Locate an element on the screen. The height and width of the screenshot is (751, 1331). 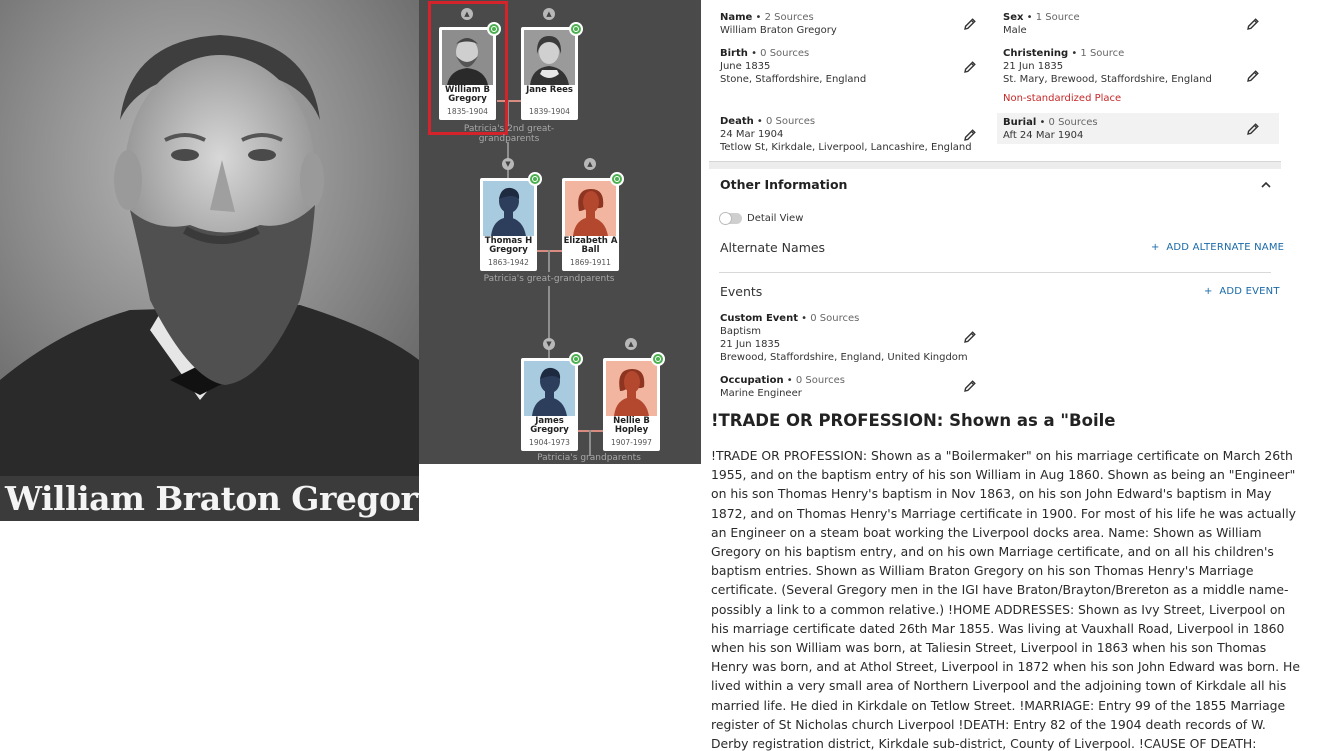
person-name: Thomas H Gregory is located at coordinates (508, 245).